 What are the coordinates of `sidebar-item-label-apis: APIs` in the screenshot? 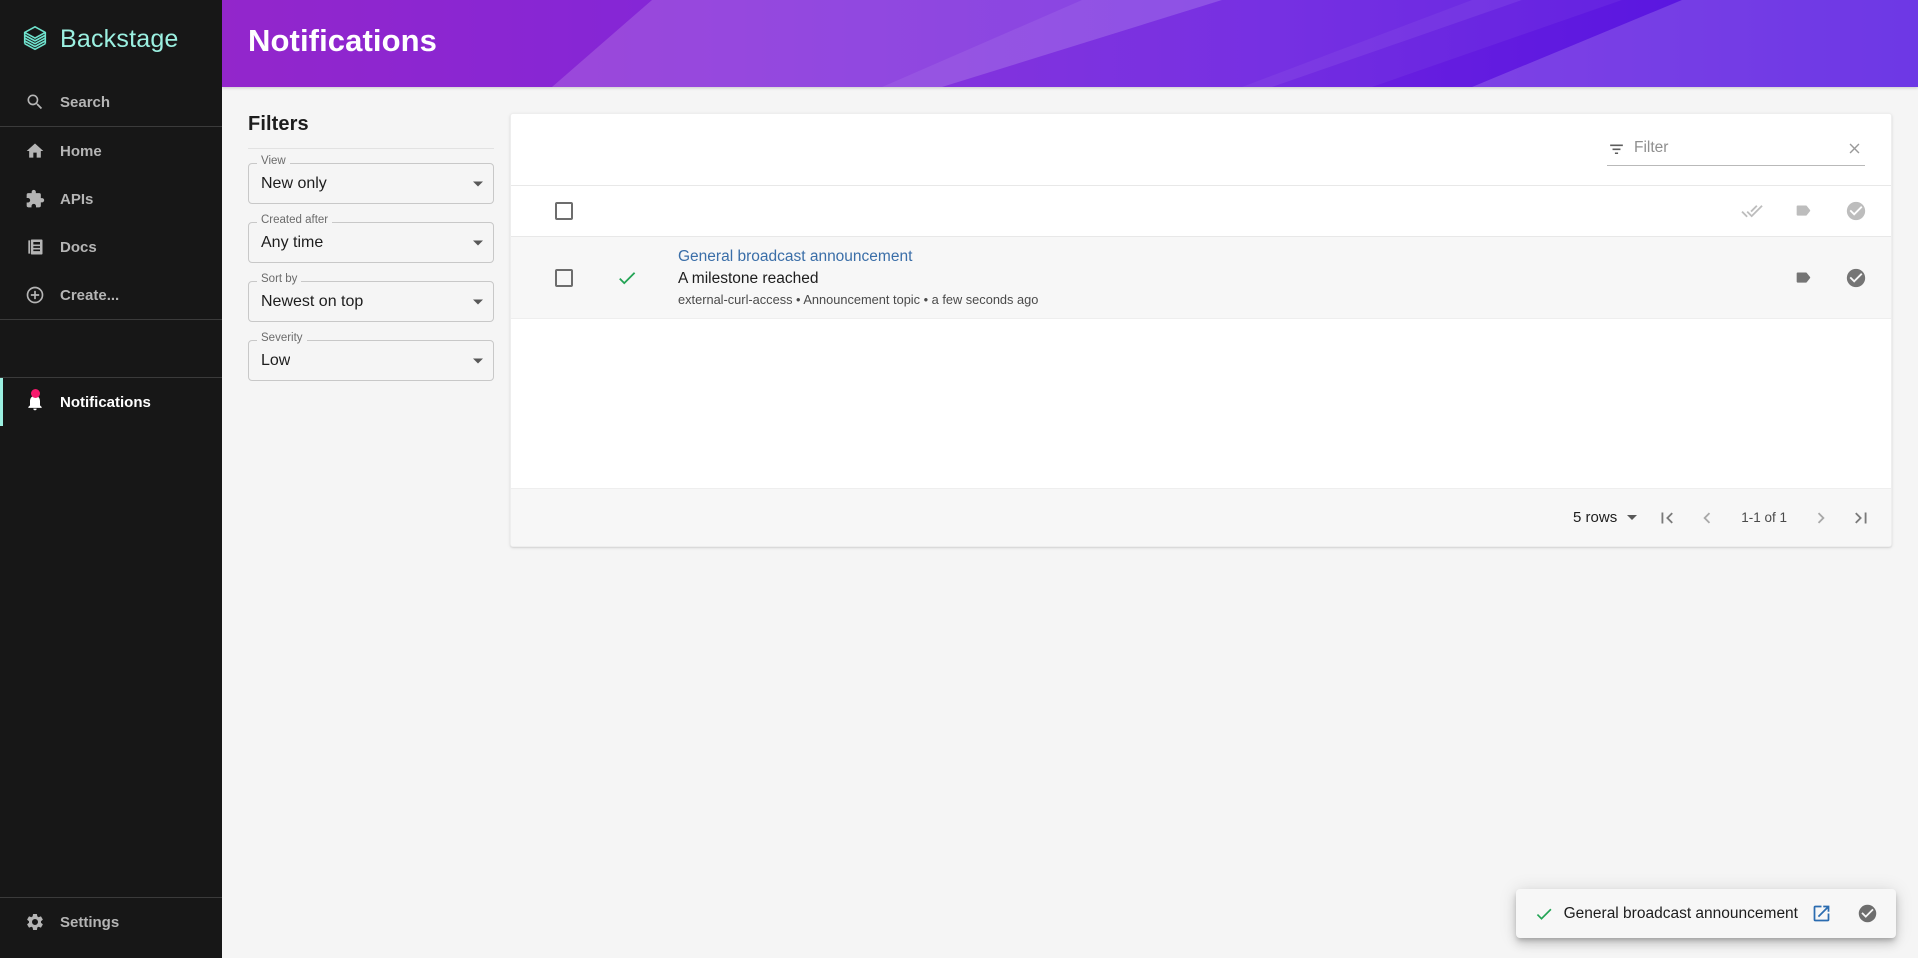 It's located at (77, 199).